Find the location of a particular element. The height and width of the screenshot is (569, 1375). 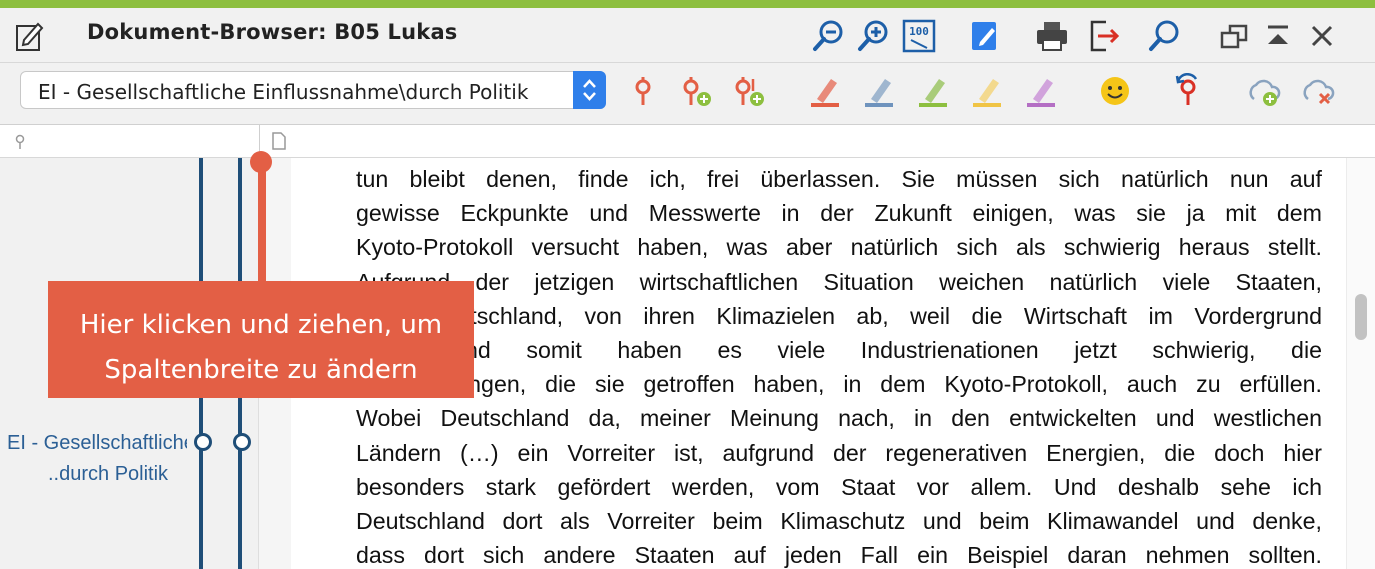

zoom-100-percent-icon: 100 is located at coordinates (919, 36).